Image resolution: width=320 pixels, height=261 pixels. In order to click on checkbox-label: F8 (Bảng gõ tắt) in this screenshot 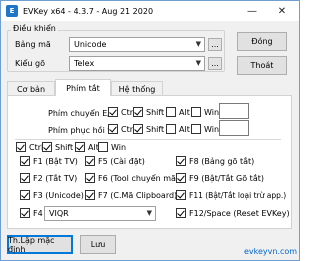, I will do `click(222, 161)`.